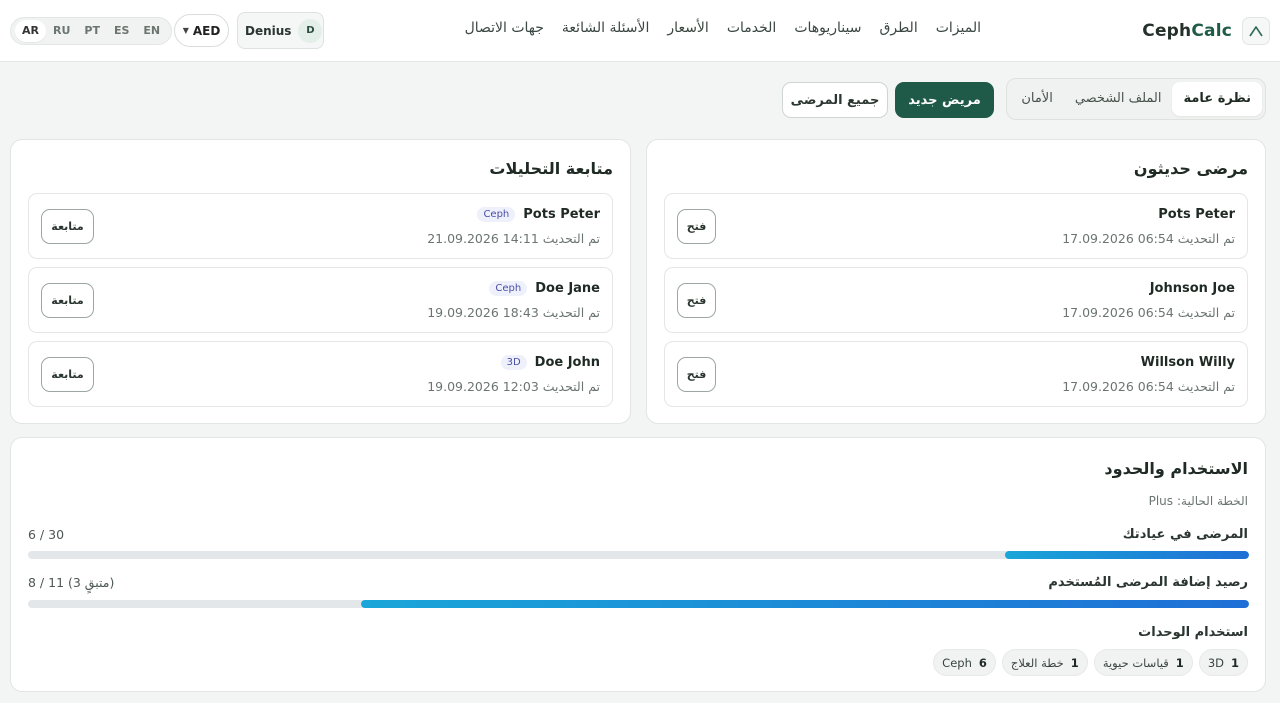 This screenshot has width=1280, height=703. I want to click on lang-ru: RU, so click(61, 31).